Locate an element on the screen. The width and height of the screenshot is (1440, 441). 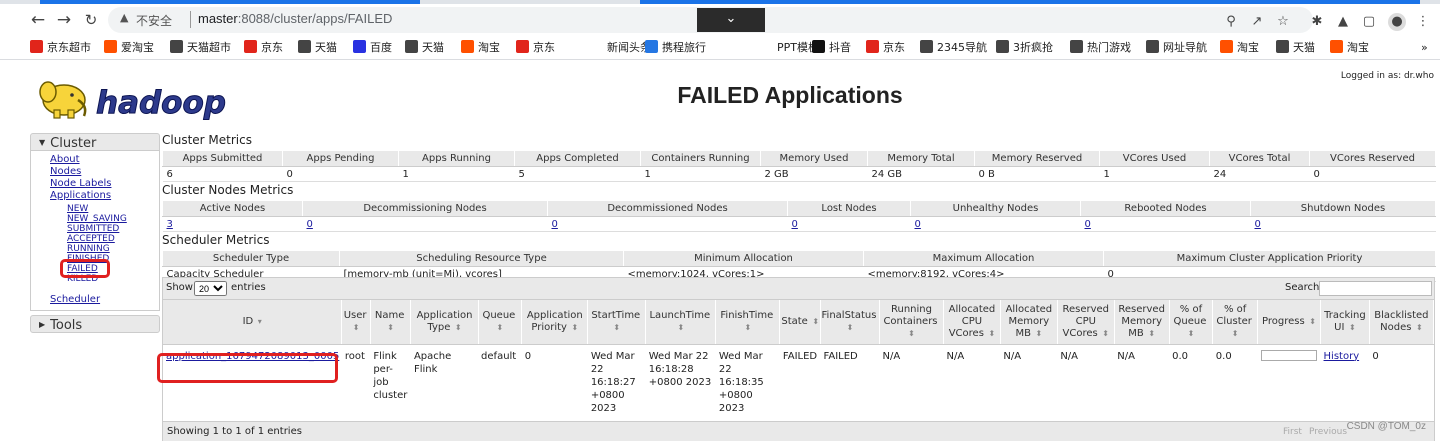
tools-section-header: ▶ Tools is located at coordinates (95, 324).